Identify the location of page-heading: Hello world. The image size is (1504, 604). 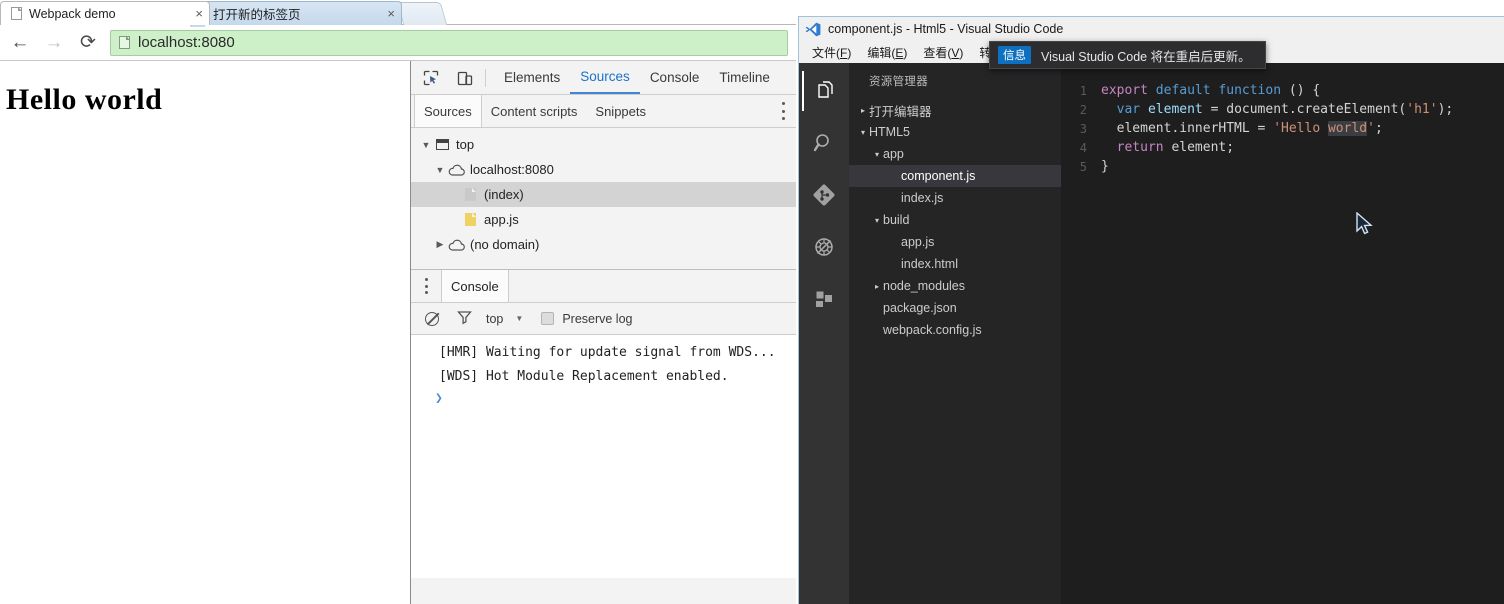
(84, 99).